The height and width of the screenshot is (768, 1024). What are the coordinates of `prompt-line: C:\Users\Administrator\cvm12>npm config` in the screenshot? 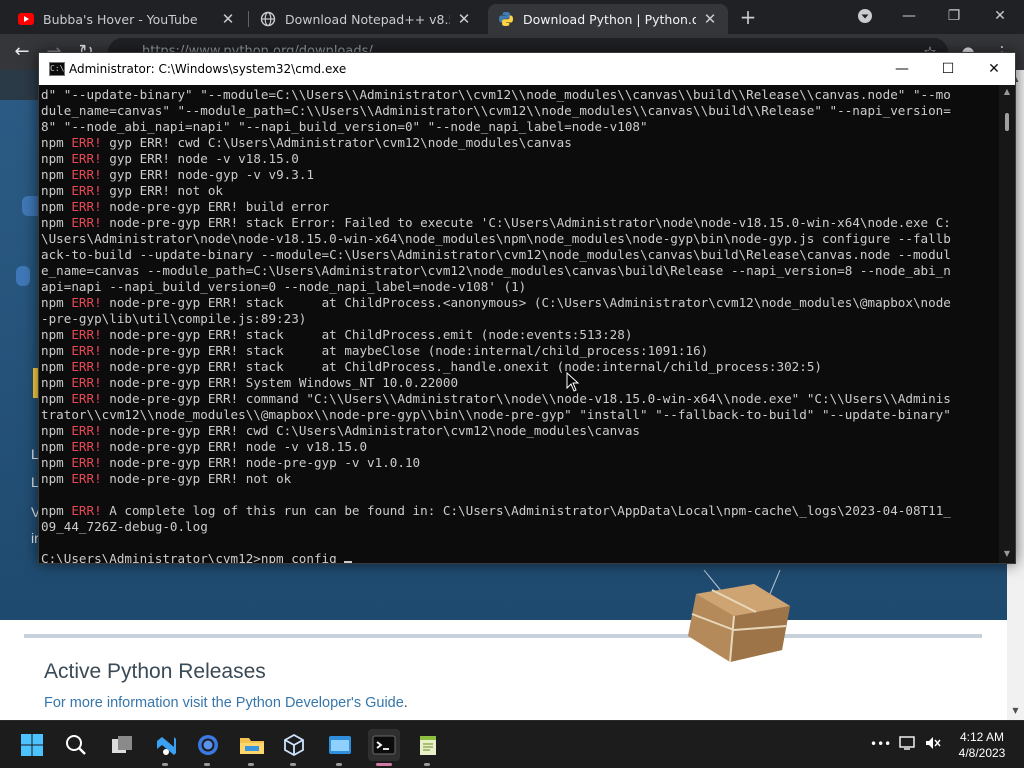 It's located at (520, 557).